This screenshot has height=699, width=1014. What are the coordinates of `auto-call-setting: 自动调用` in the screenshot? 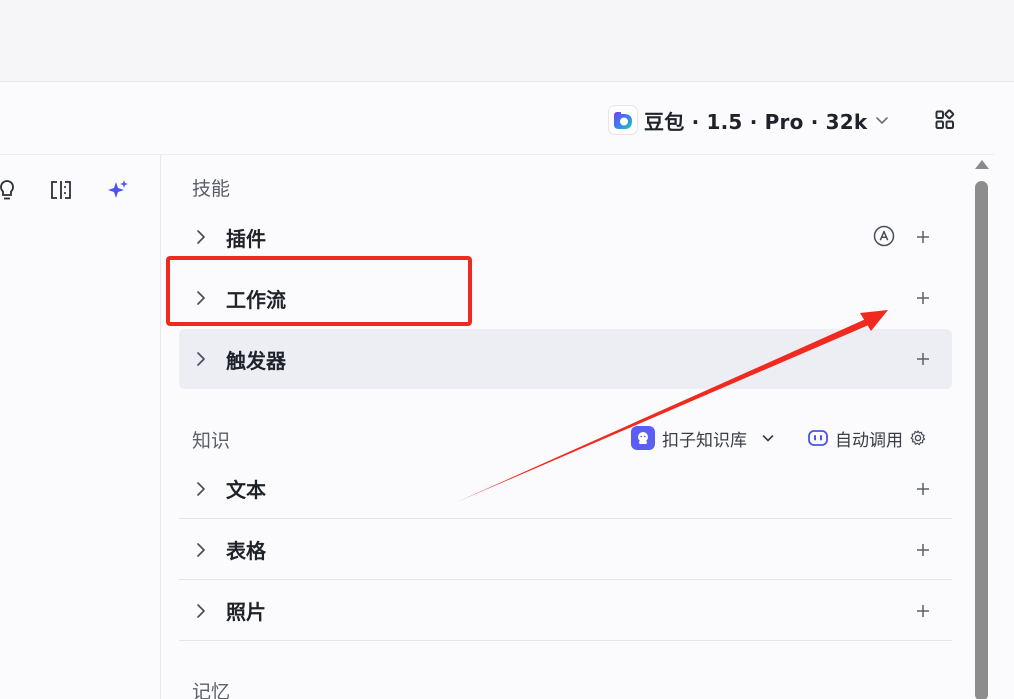 It's located at (867, 438).